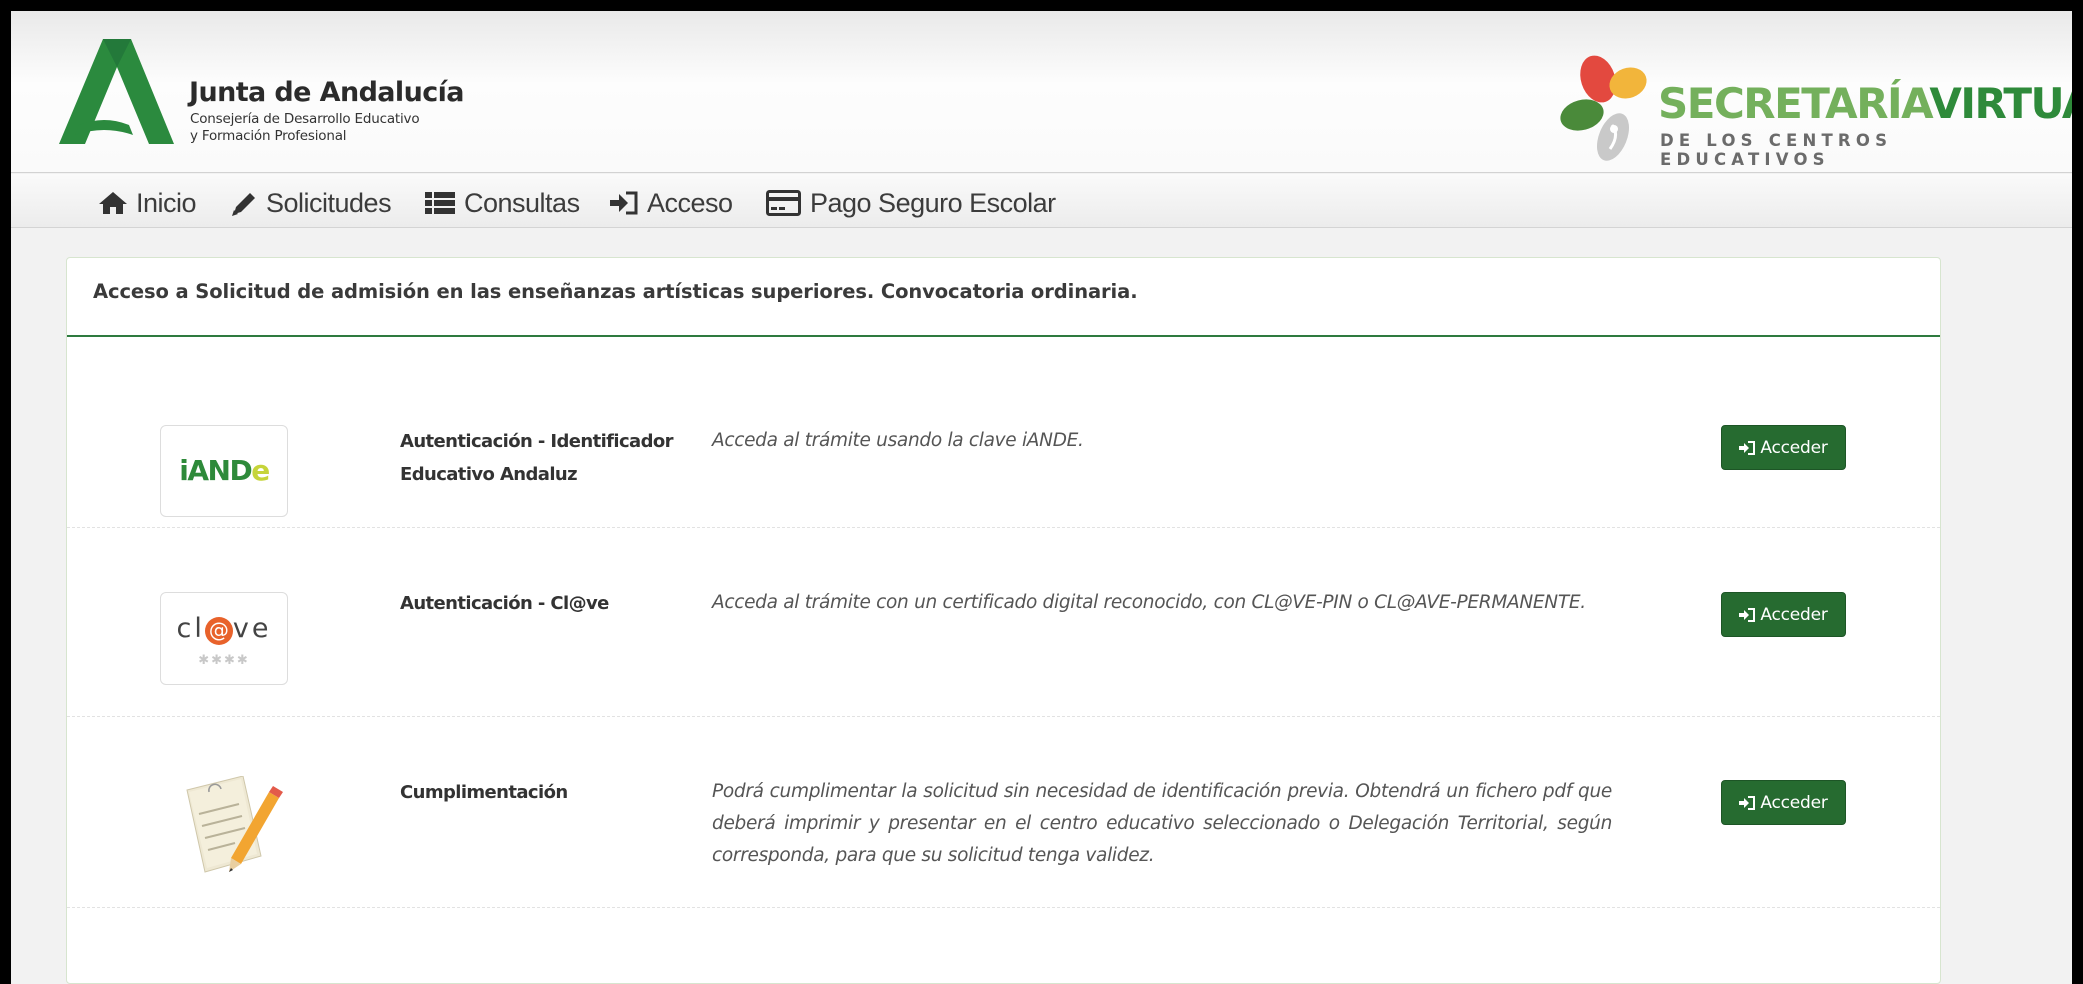 This screenshot has height=984, width=2083. What do you see at coordinates (898, 440) in the screenshot?
I see `method-description: Acceda al trámite usando la clave iANDE.` at bounding box center [898, 440].